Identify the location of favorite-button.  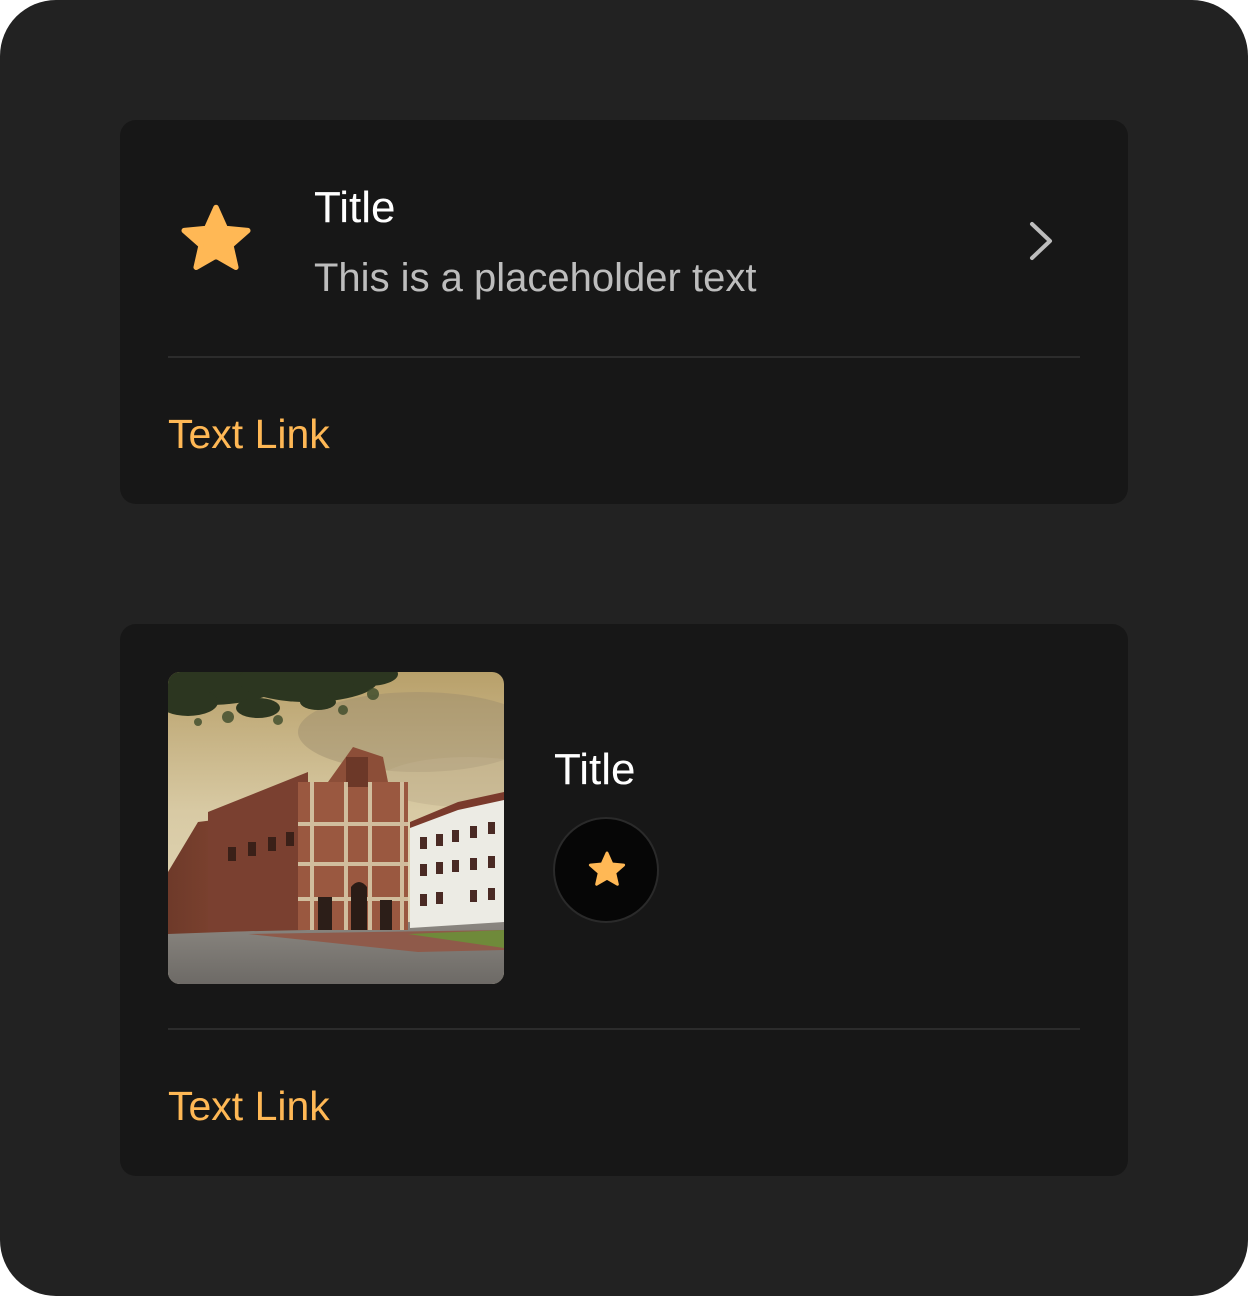
(606, 870).